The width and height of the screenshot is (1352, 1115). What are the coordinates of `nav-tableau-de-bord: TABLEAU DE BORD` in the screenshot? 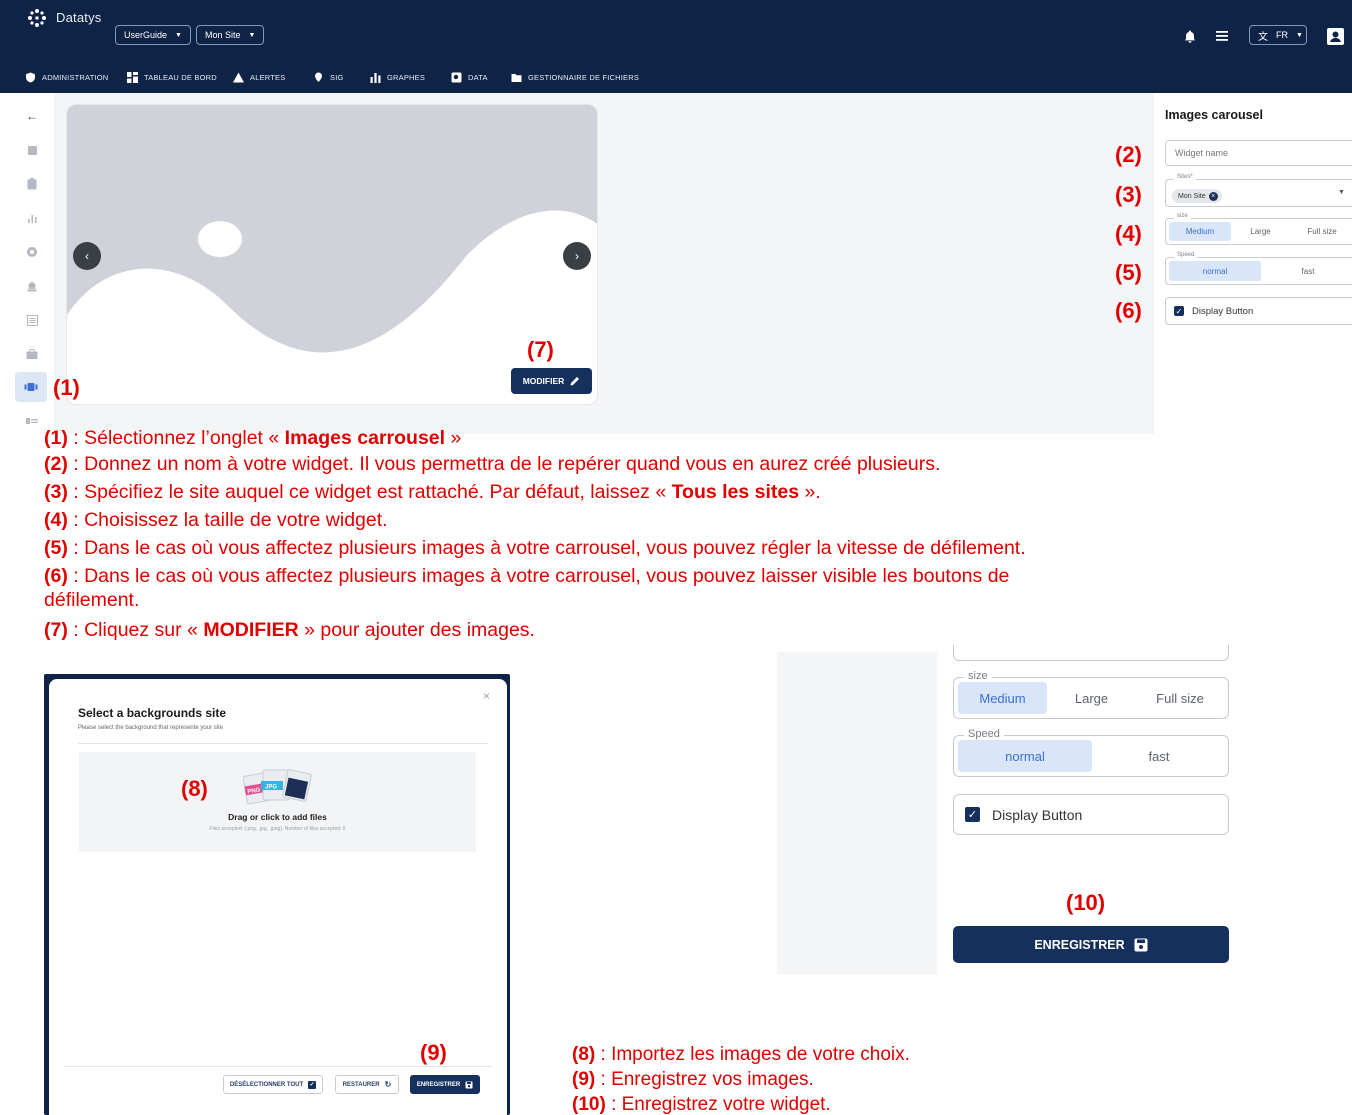 It's located at (172, 77).